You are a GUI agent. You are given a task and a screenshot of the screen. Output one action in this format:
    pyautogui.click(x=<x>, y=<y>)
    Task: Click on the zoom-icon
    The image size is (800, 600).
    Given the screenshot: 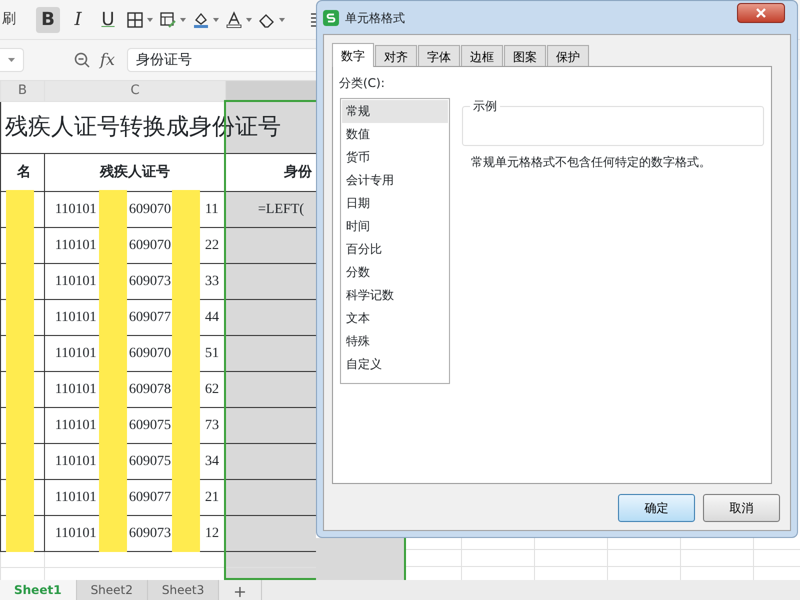 What is the action you would take?
    pyautogui.click(x=82, y=60)
    